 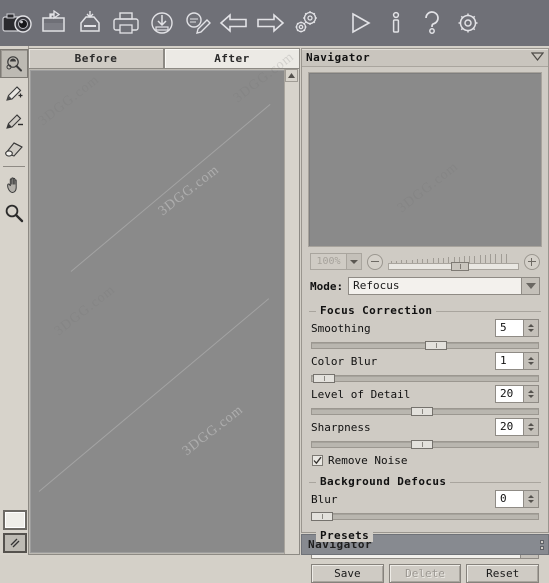 I want to click on color-blur-slider-handle, so click(x=324, y=378).